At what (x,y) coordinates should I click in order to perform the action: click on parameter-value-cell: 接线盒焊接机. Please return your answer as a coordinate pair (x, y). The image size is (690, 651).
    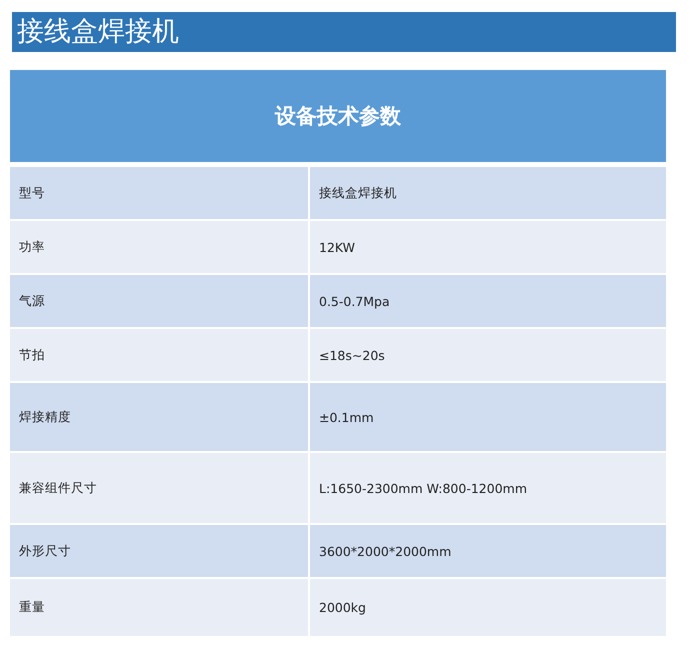
    Looking at the image, I should click on (488, 193).